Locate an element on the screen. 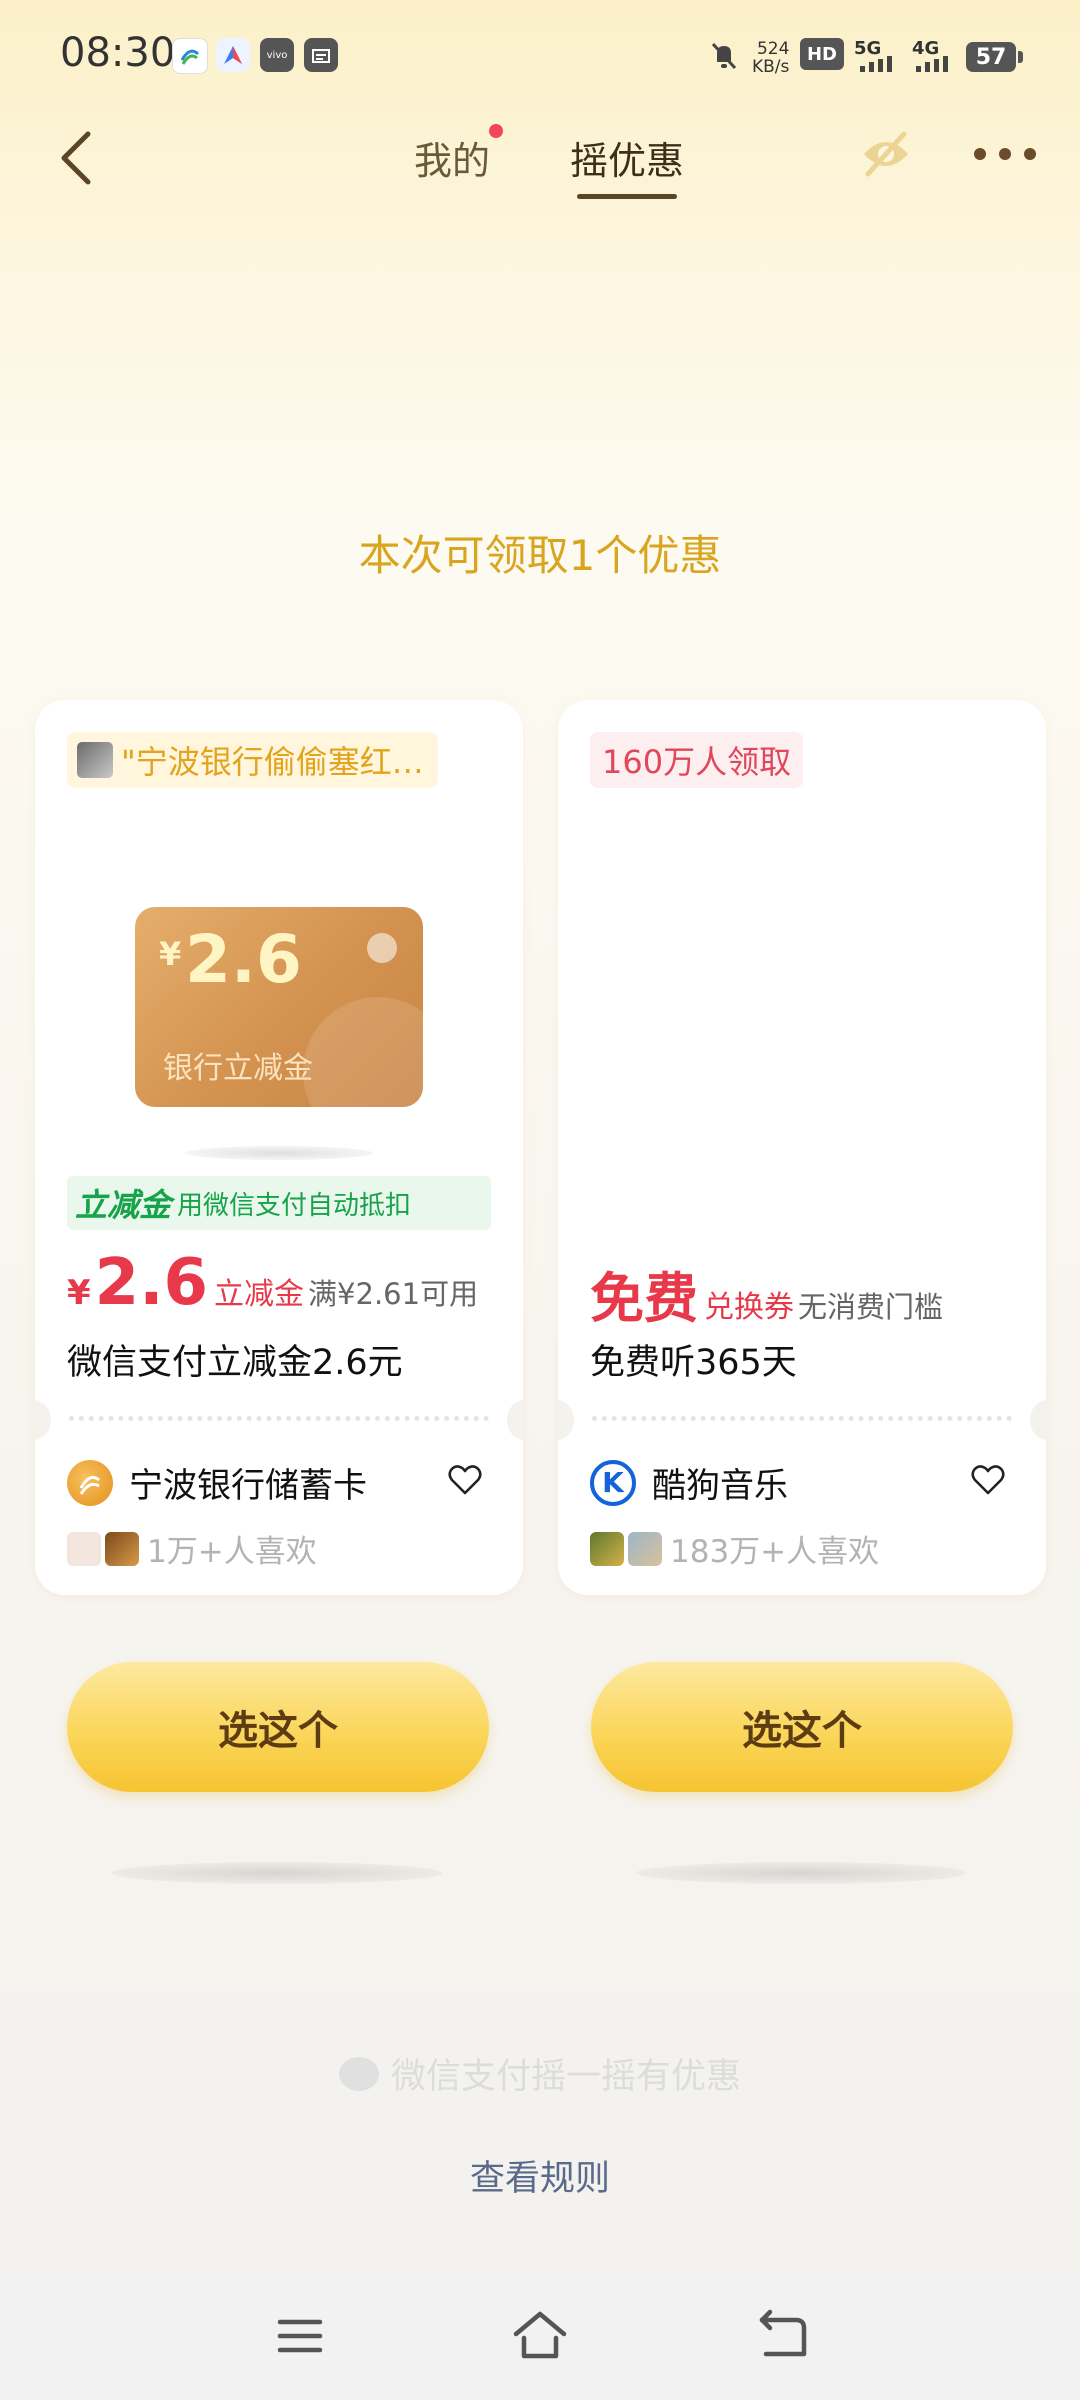 This screenshot has width=1080, height=2400. status-time: 08:30 is located at coordinates (118, 53).